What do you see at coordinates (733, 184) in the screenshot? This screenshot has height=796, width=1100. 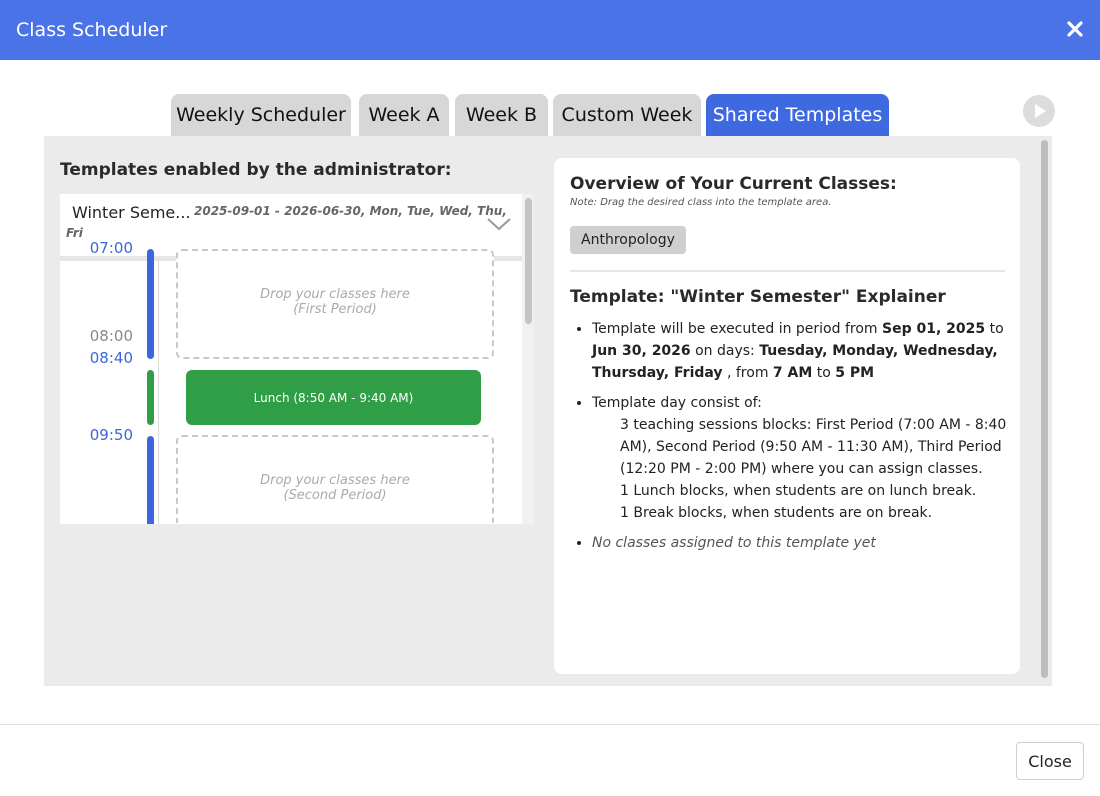 I see `overview-title: Overview of Your Current Classes:` at bounding box center [733, 184].